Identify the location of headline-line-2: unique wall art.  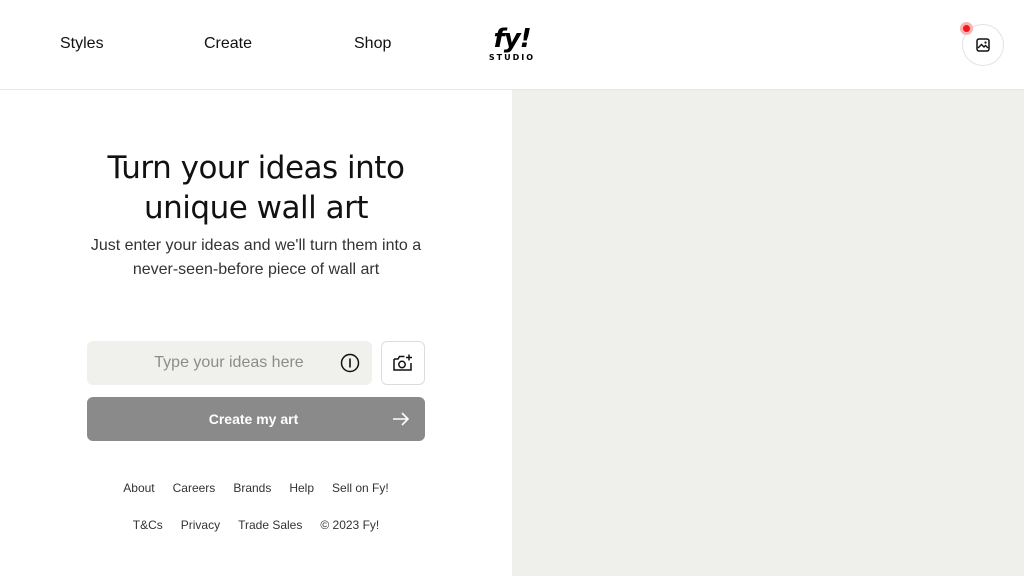
(256, 208).